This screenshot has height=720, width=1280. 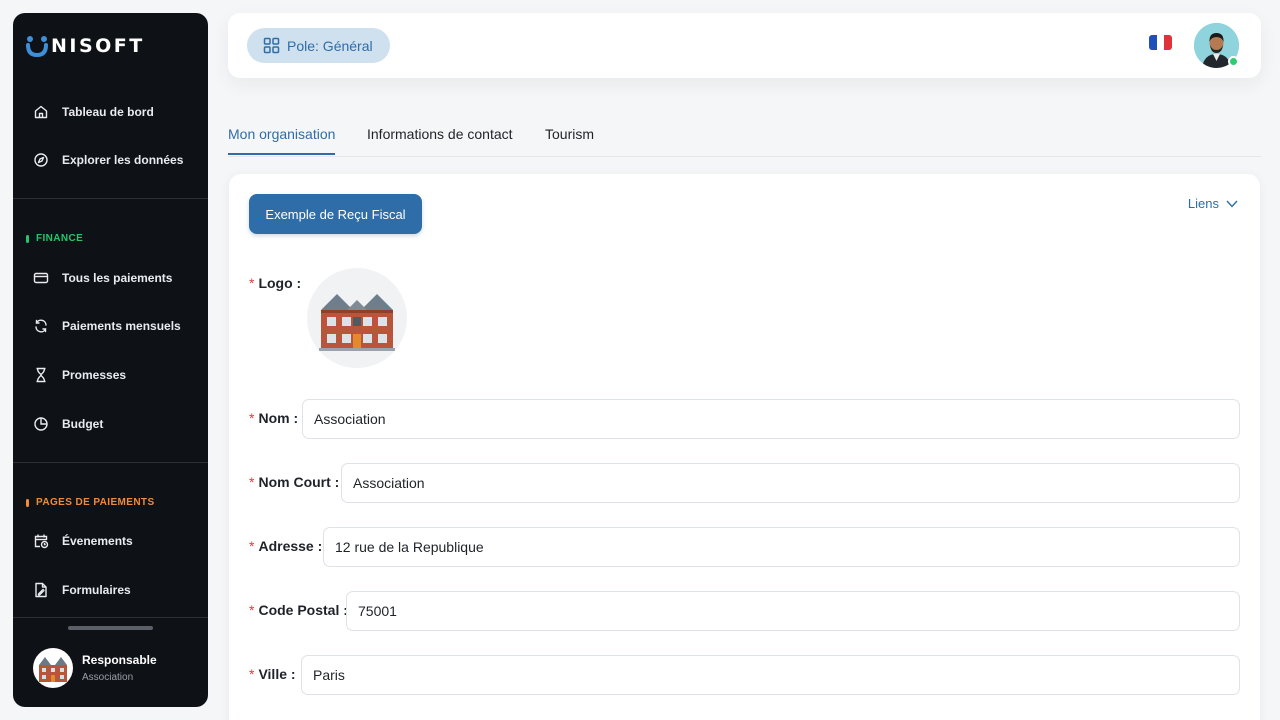 I want to click on sidebar-item-explorer: Explorer les données, so click(x=110, y=160).